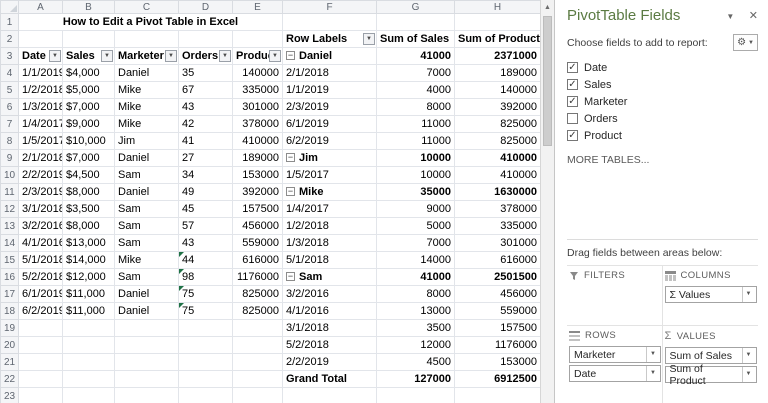 The width and height of the screenshot is (768, 403). I want to click on pivot-sales-1-5-2017: 10000, so click(415, 175).